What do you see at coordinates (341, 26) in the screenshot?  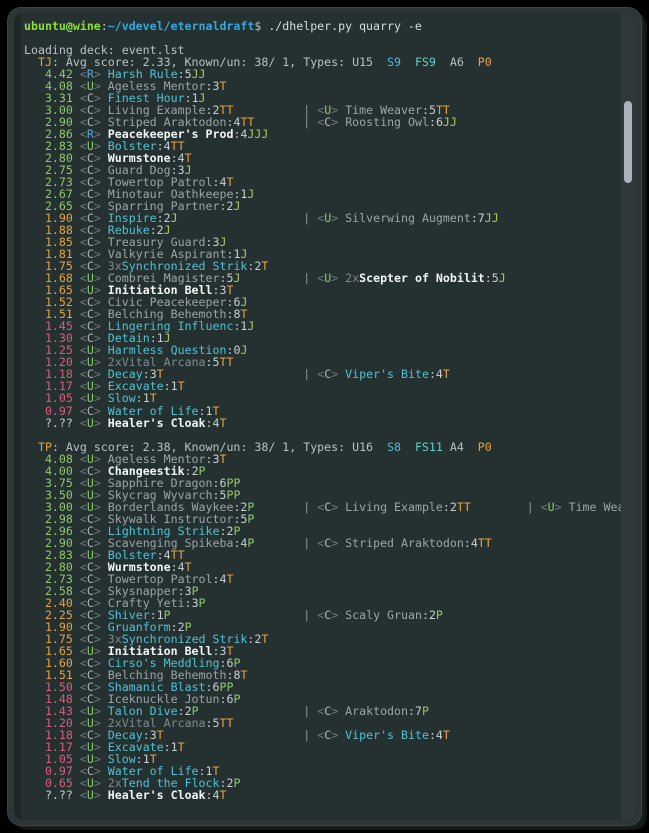 I see `prompt-command: ./dhelper.py quarry -e` at bounding box center [341, 26].